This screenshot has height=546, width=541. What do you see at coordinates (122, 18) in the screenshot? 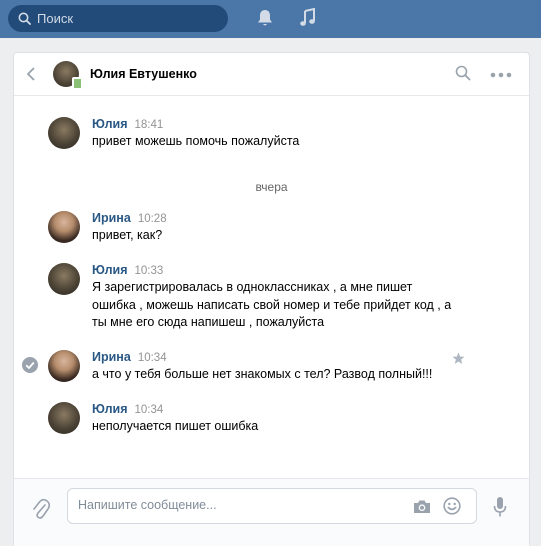
I see `search-input` at bounding box center [122, 18].